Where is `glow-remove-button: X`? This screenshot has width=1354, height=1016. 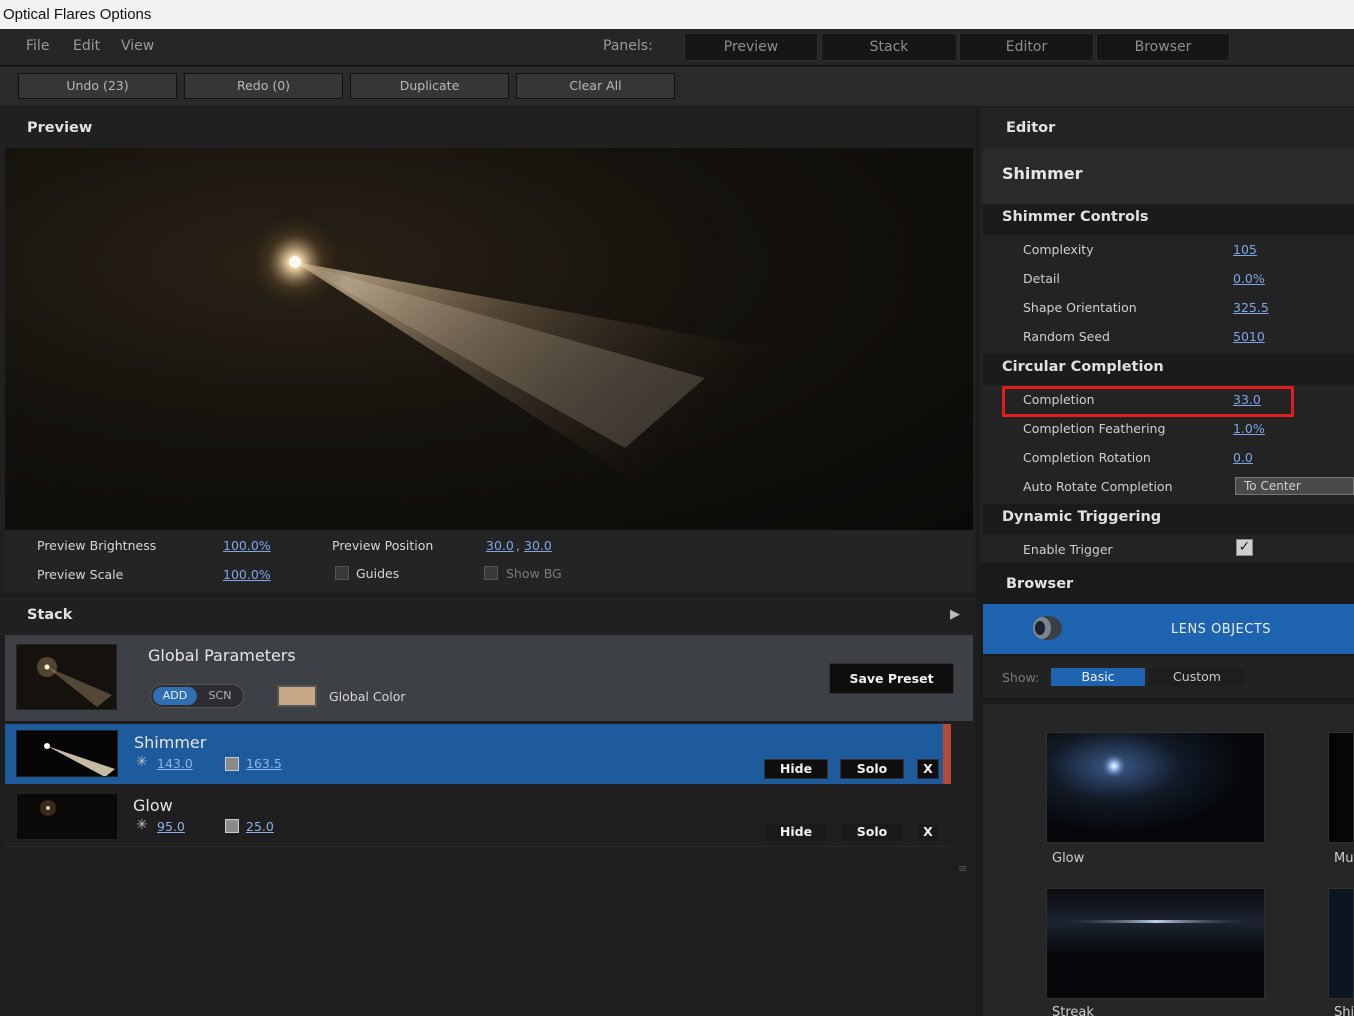
glow-remove-button: X is located at coordinates (928, 832).